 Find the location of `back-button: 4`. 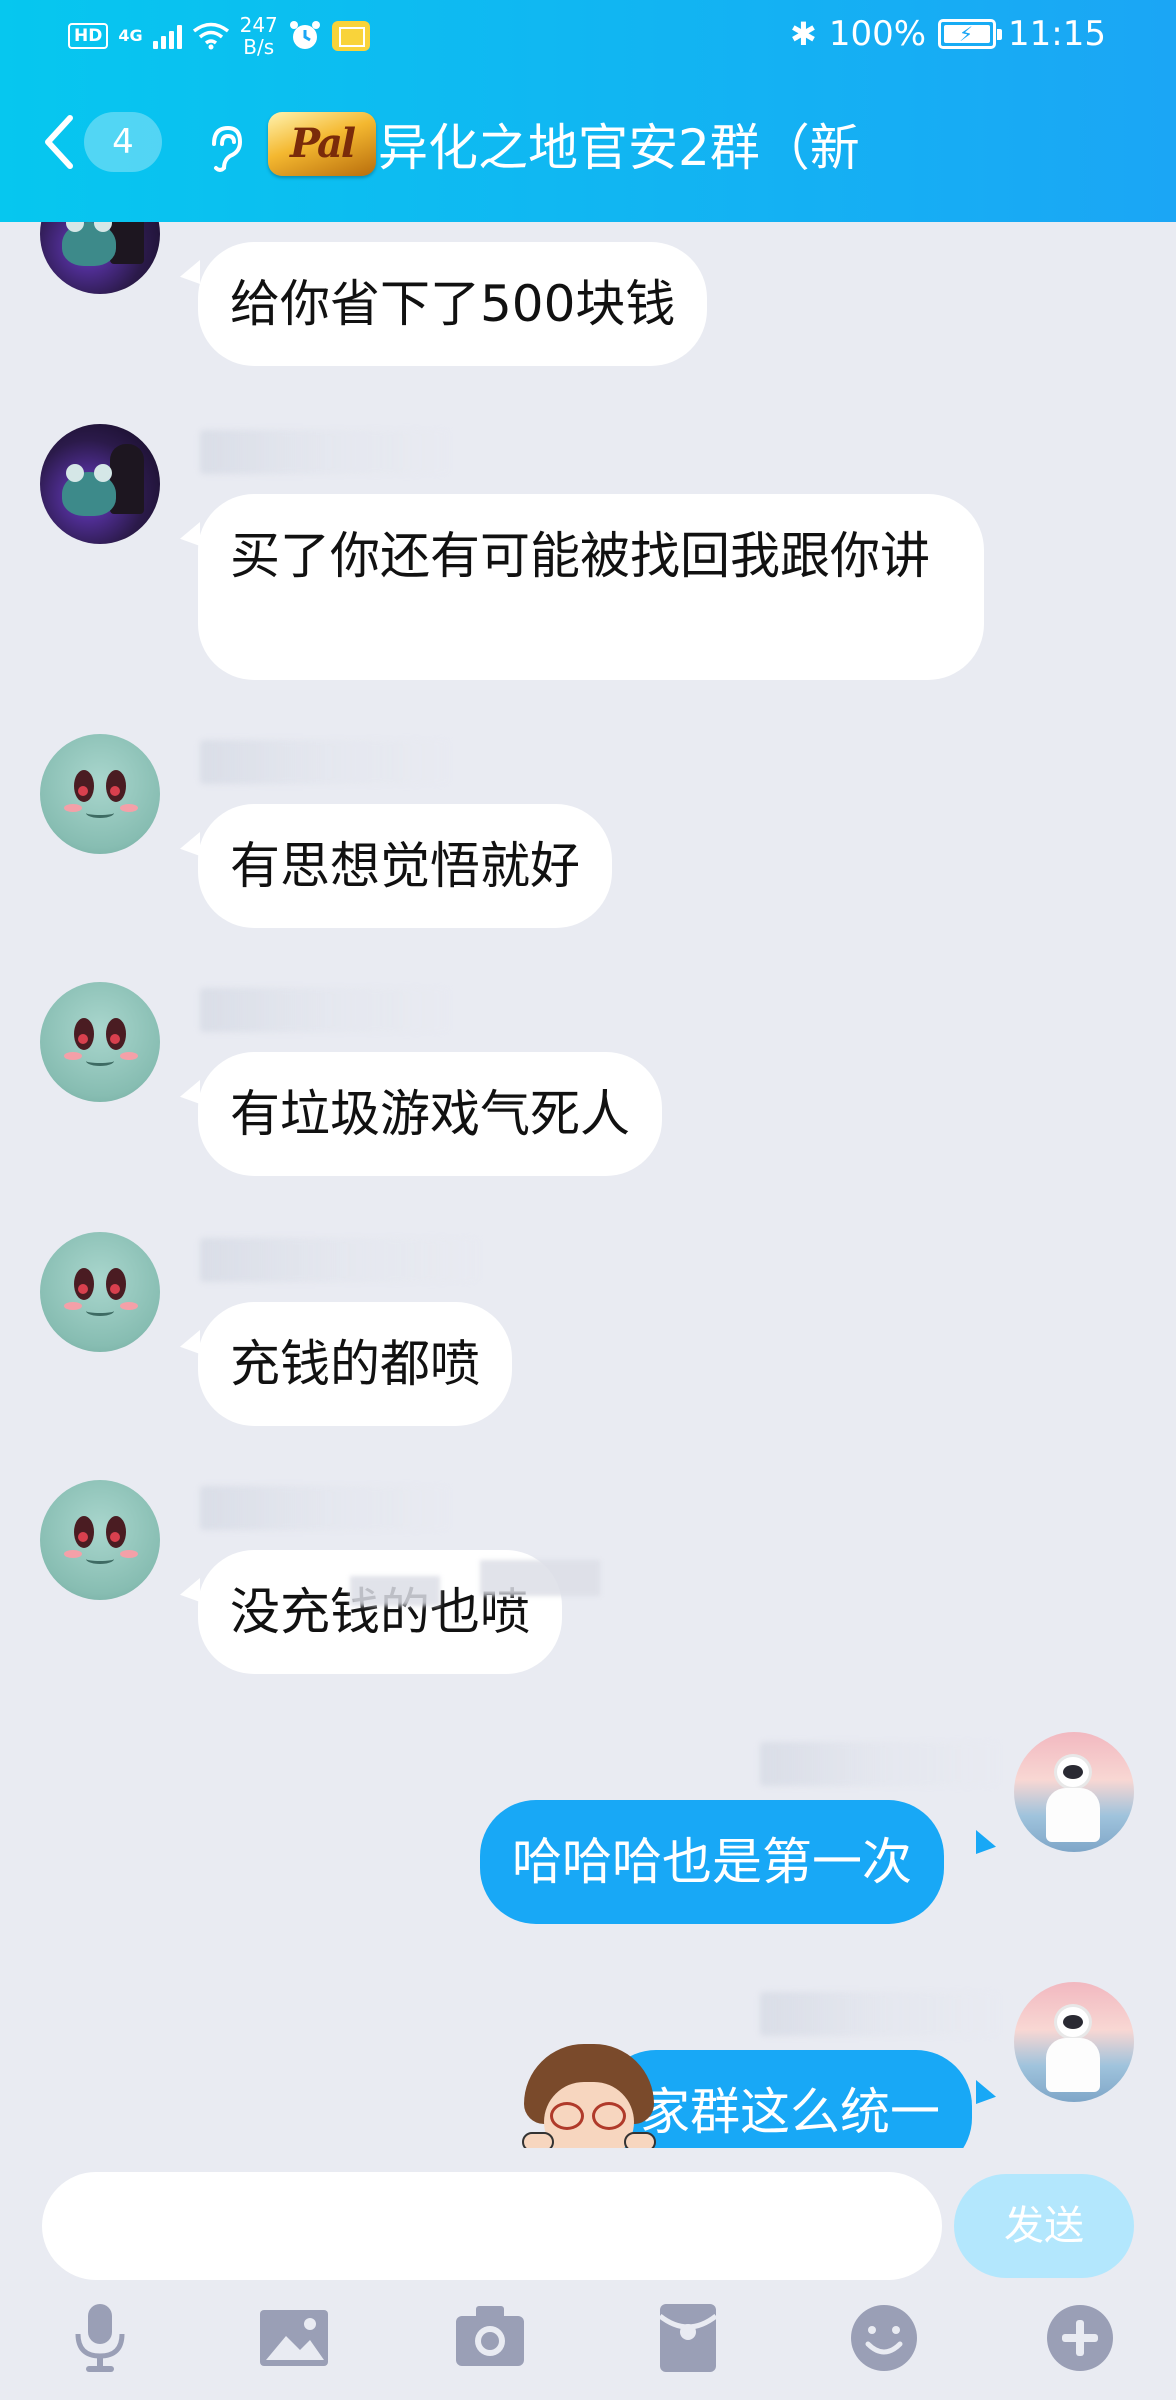

back-button: 4 is located at coordinates (101, 142).